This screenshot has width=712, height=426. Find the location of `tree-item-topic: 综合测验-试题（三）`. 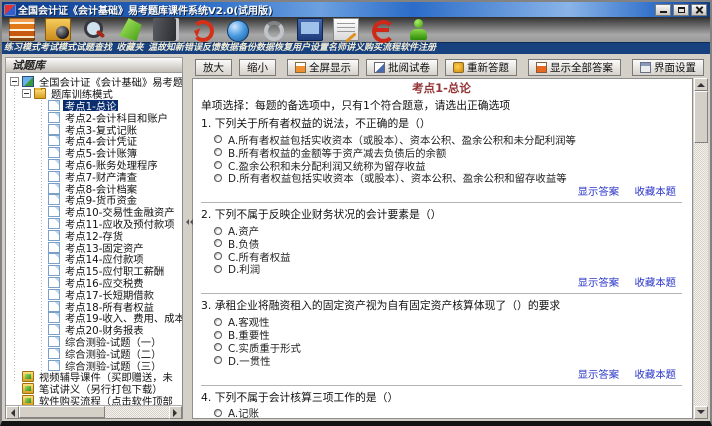

tree-item-topic: 综合测验-试题（三） is located at coordinates (95, 365).